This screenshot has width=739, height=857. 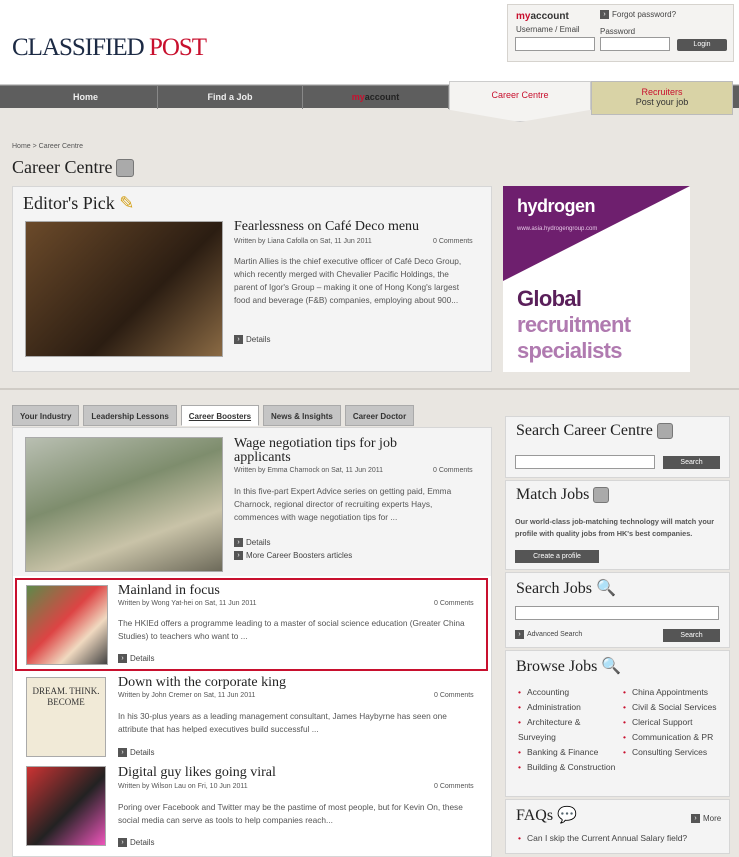 I want to click on search-jobs-button: Search, so click(x=691, y=635).